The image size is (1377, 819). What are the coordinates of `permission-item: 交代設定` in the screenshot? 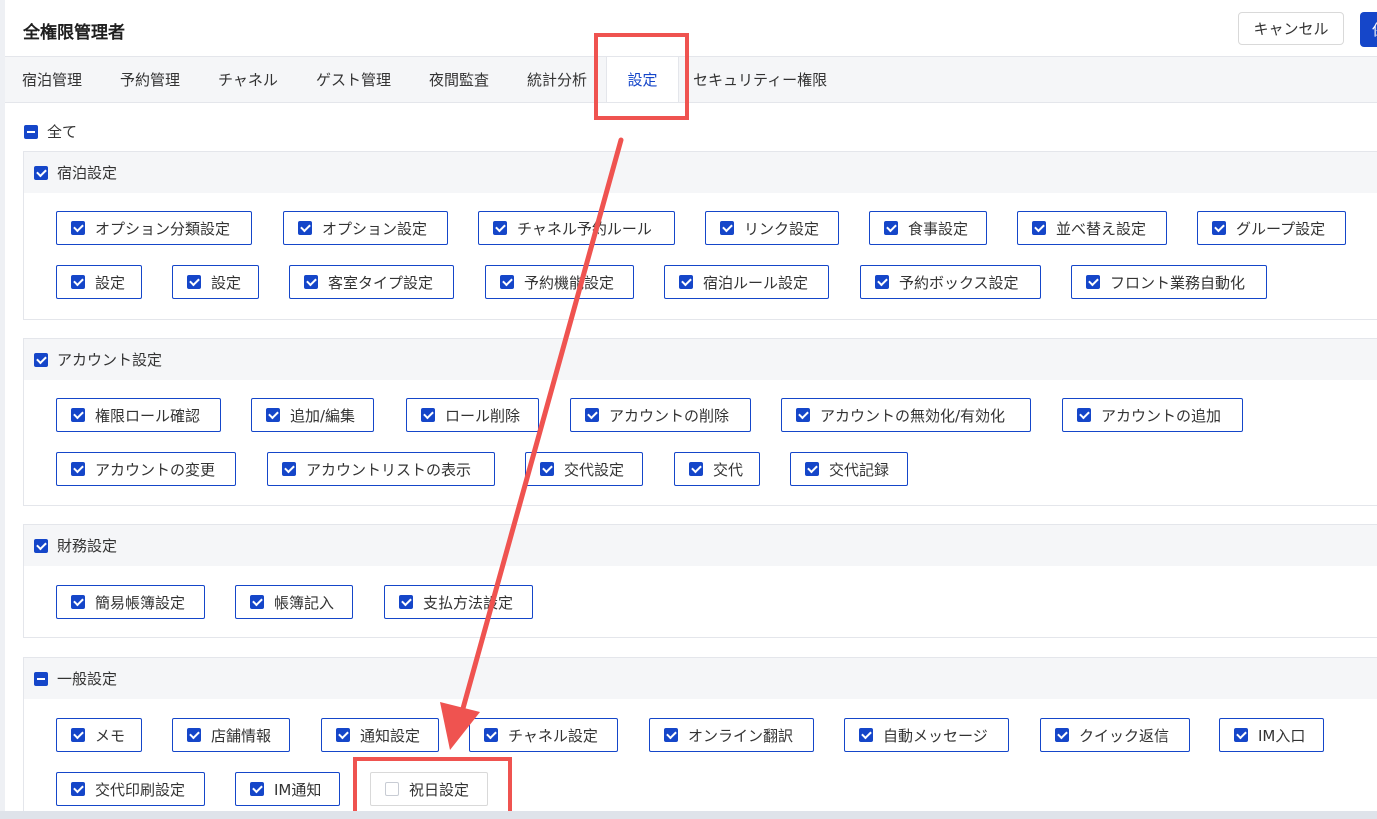 It's located at (584, 469).